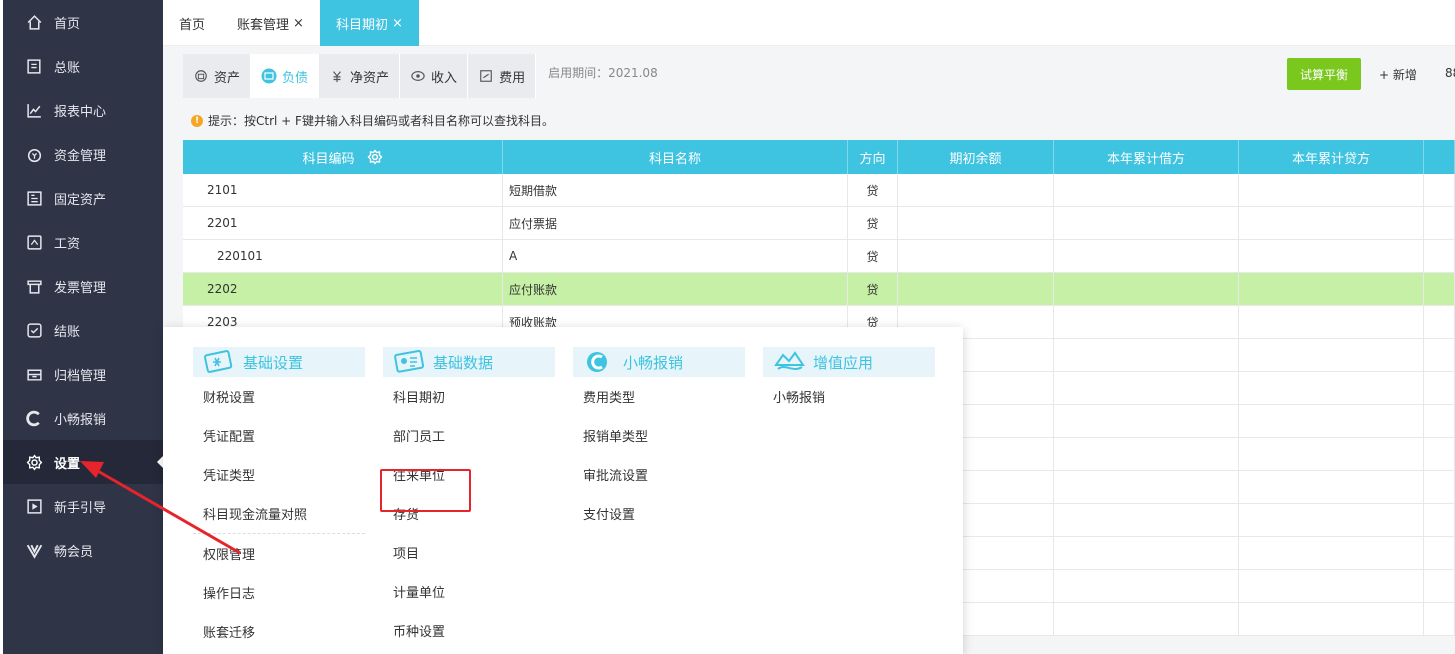  Describe the element at coordinates (873, 223) in the screenshot. I see `cell-direction: 贷` at that location.